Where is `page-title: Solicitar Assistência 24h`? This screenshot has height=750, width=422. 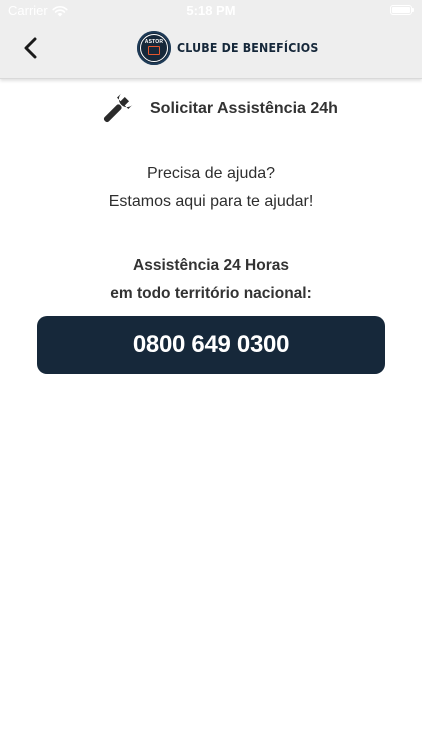
page-title: Solicitar Assistência 24h is located at coordinates (219, 109).